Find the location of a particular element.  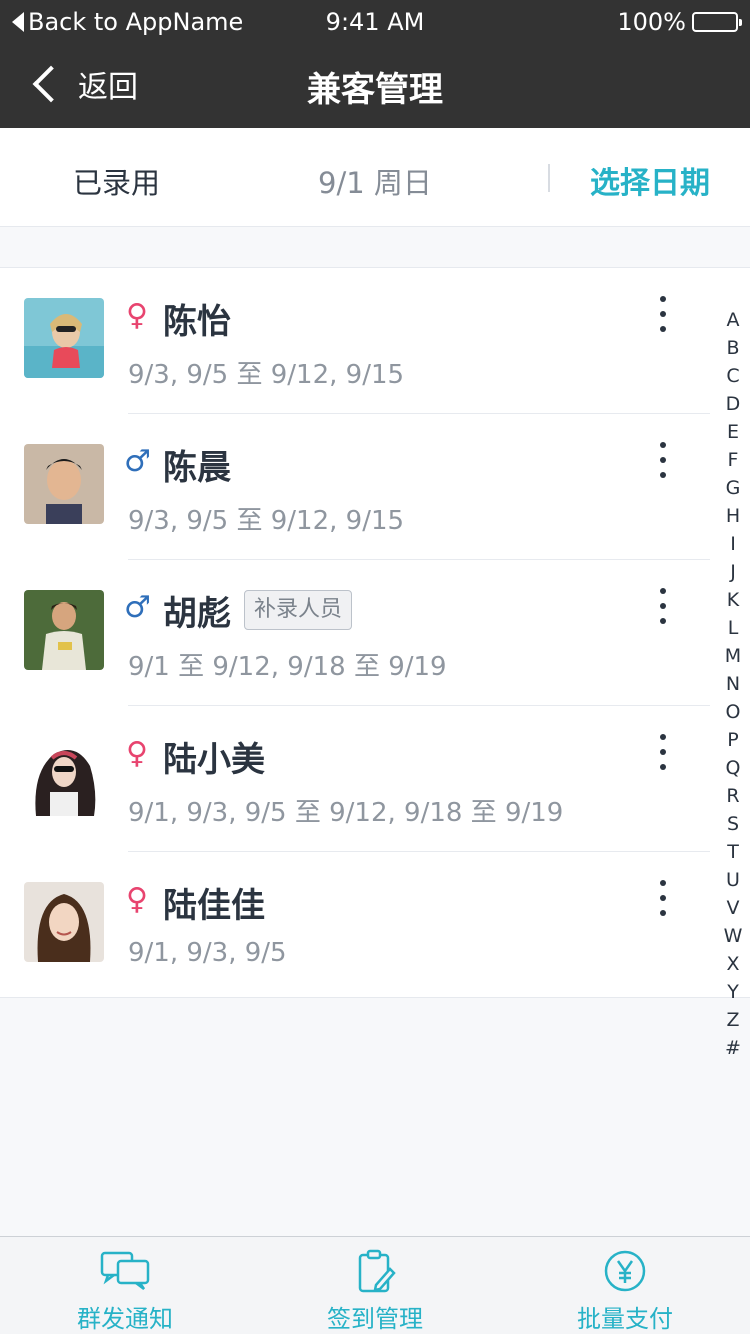

index-letter: N is located at coordinates (733, 684).